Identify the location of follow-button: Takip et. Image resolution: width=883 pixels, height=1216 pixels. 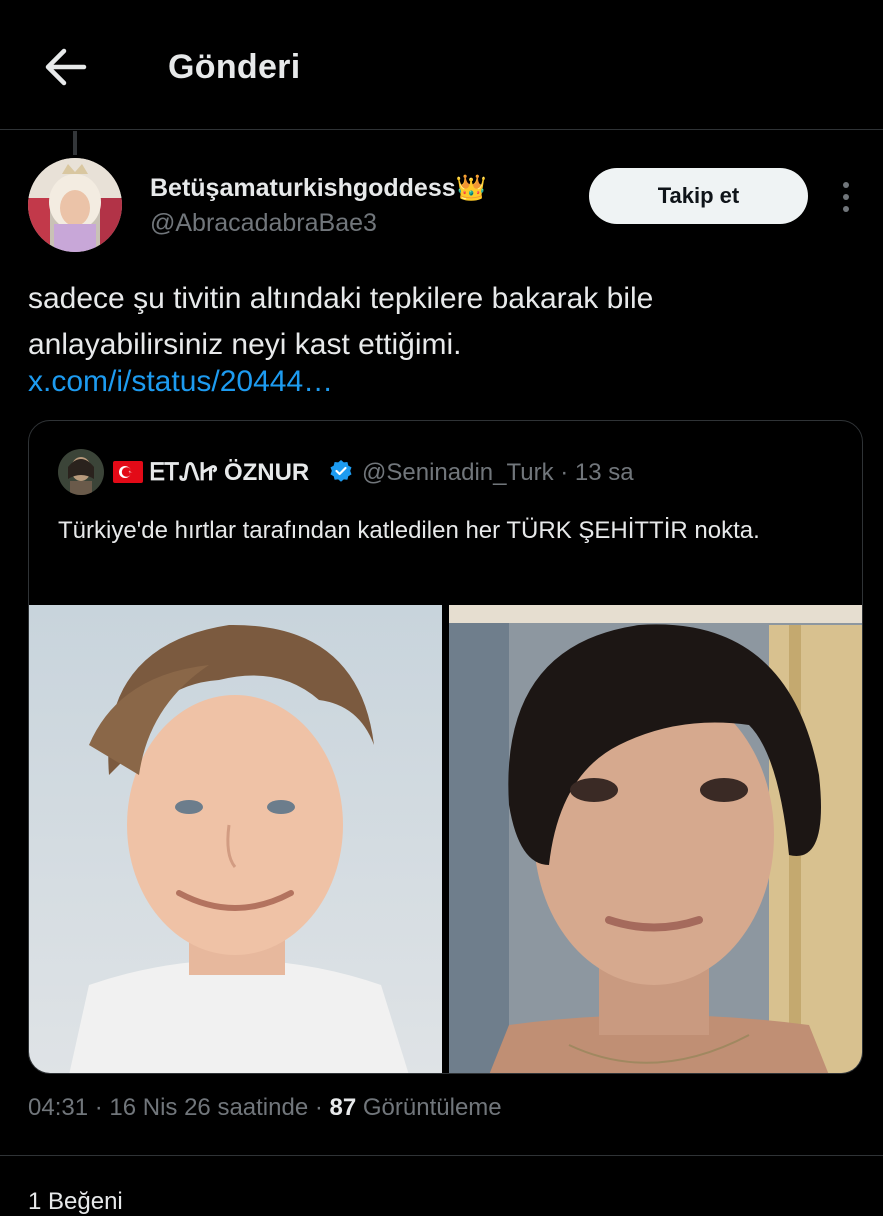
(698, 196).